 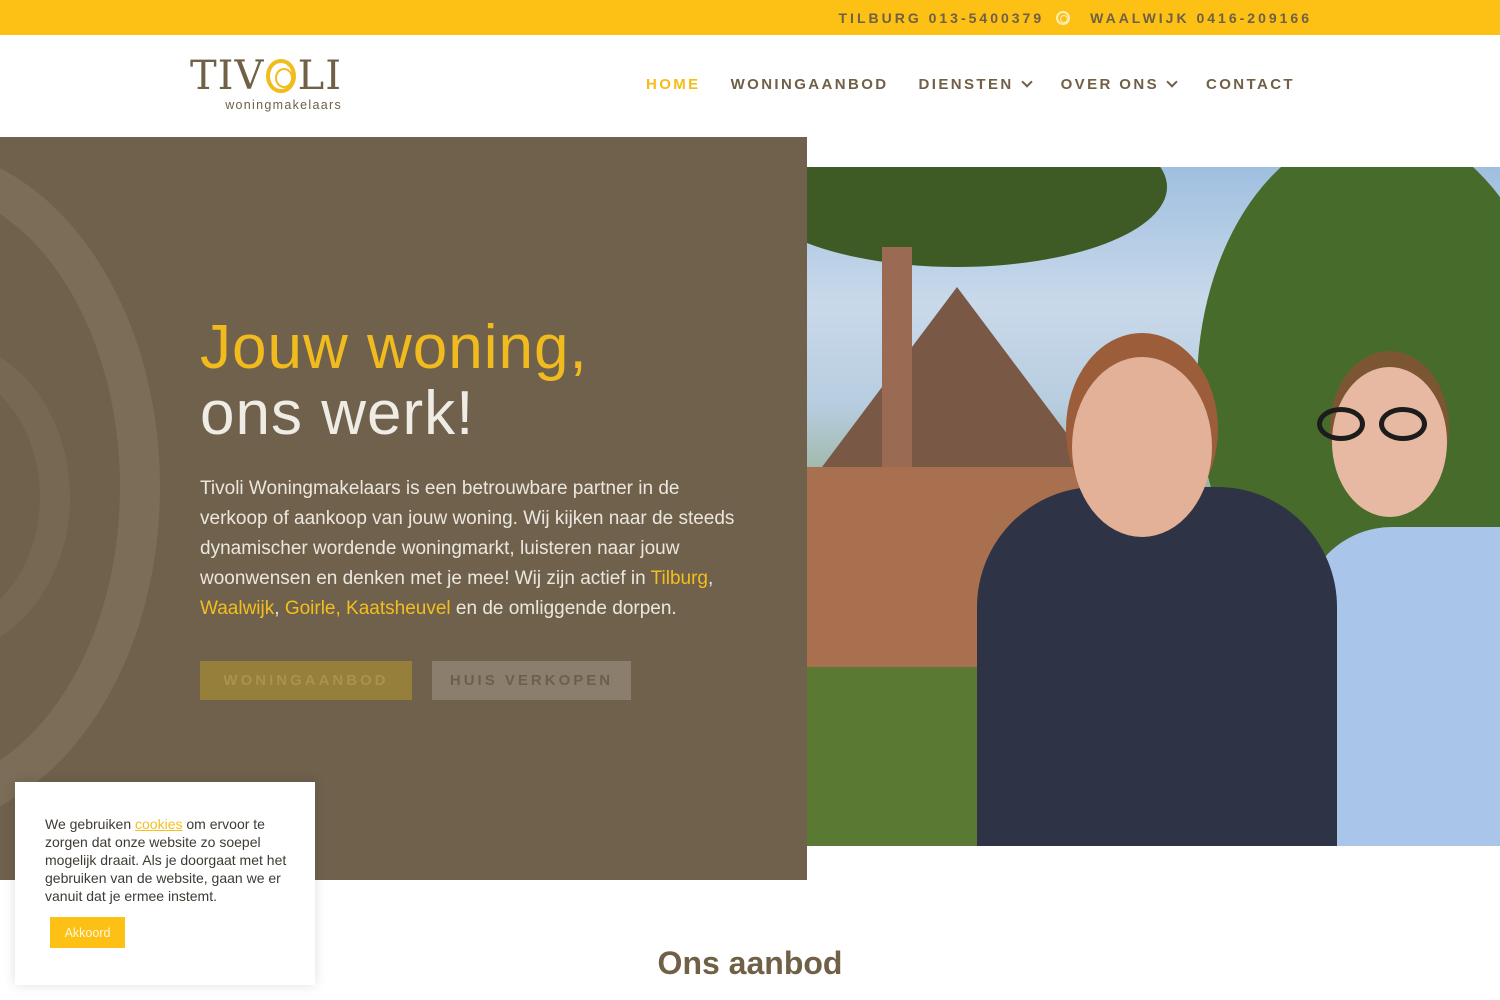 I want to click on photo-roof, so click(x=957, y=387).